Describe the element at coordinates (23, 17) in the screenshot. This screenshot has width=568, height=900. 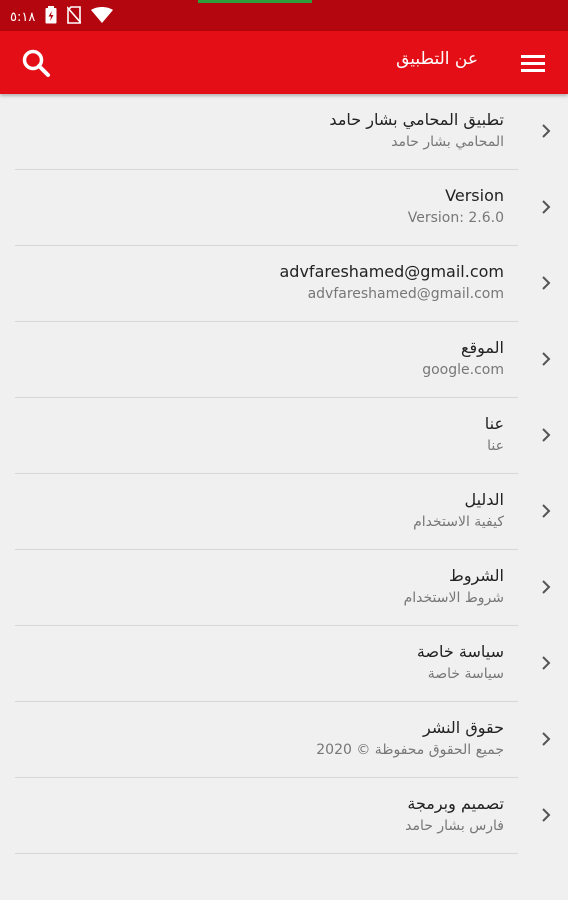
I see `status-time: ٥:١٨` at that location.